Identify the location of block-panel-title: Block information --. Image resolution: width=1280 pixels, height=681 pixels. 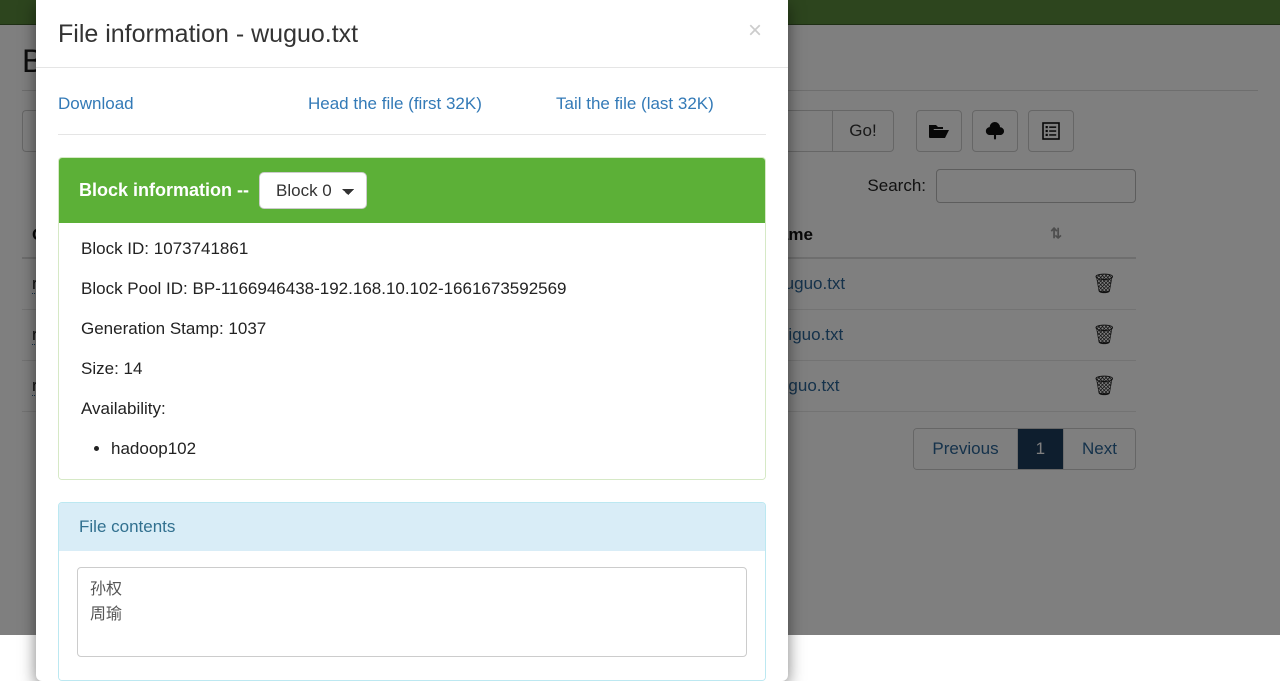
(164, 190).